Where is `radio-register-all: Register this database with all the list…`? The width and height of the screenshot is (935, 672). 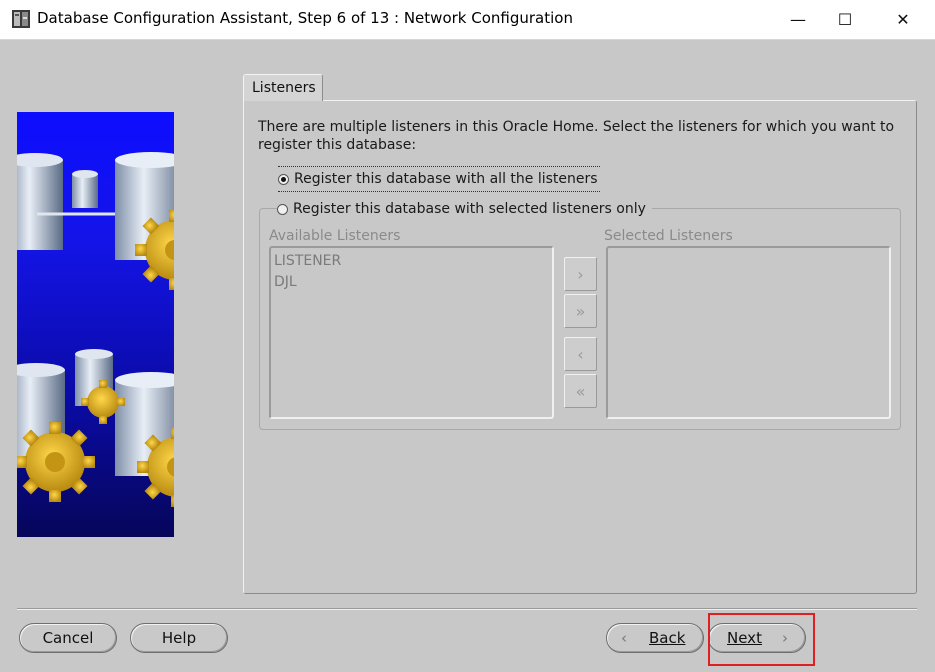 radio-register-all: Register this database with all the list… is located at coordinates (439, 179).